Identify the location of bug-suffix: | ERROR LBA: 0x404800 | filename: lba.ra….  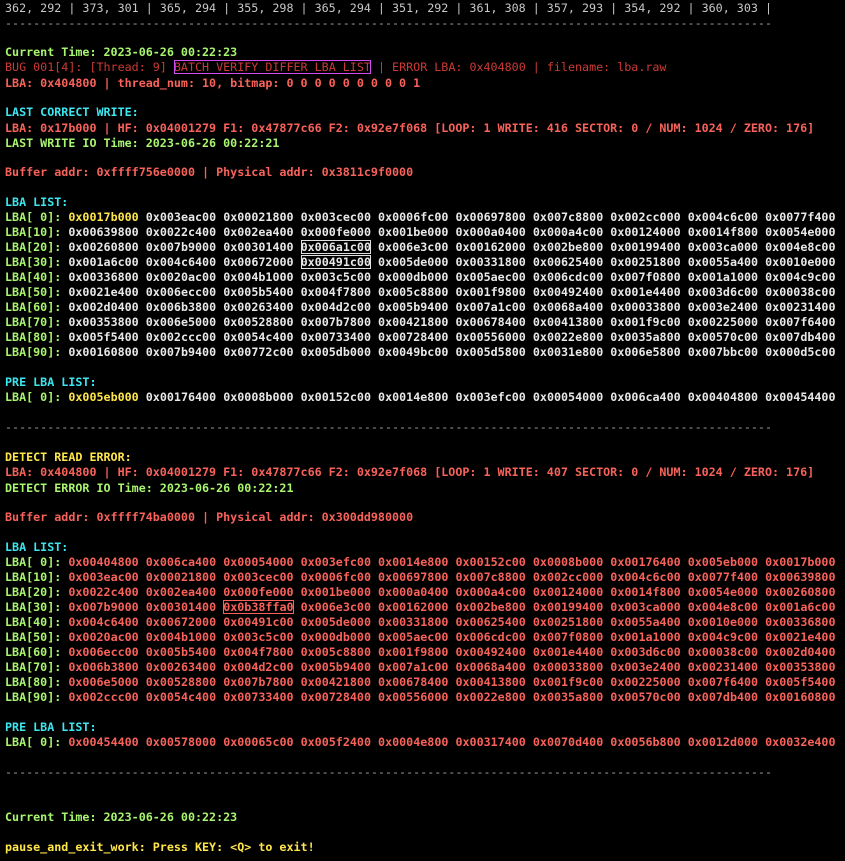
(522, 67).